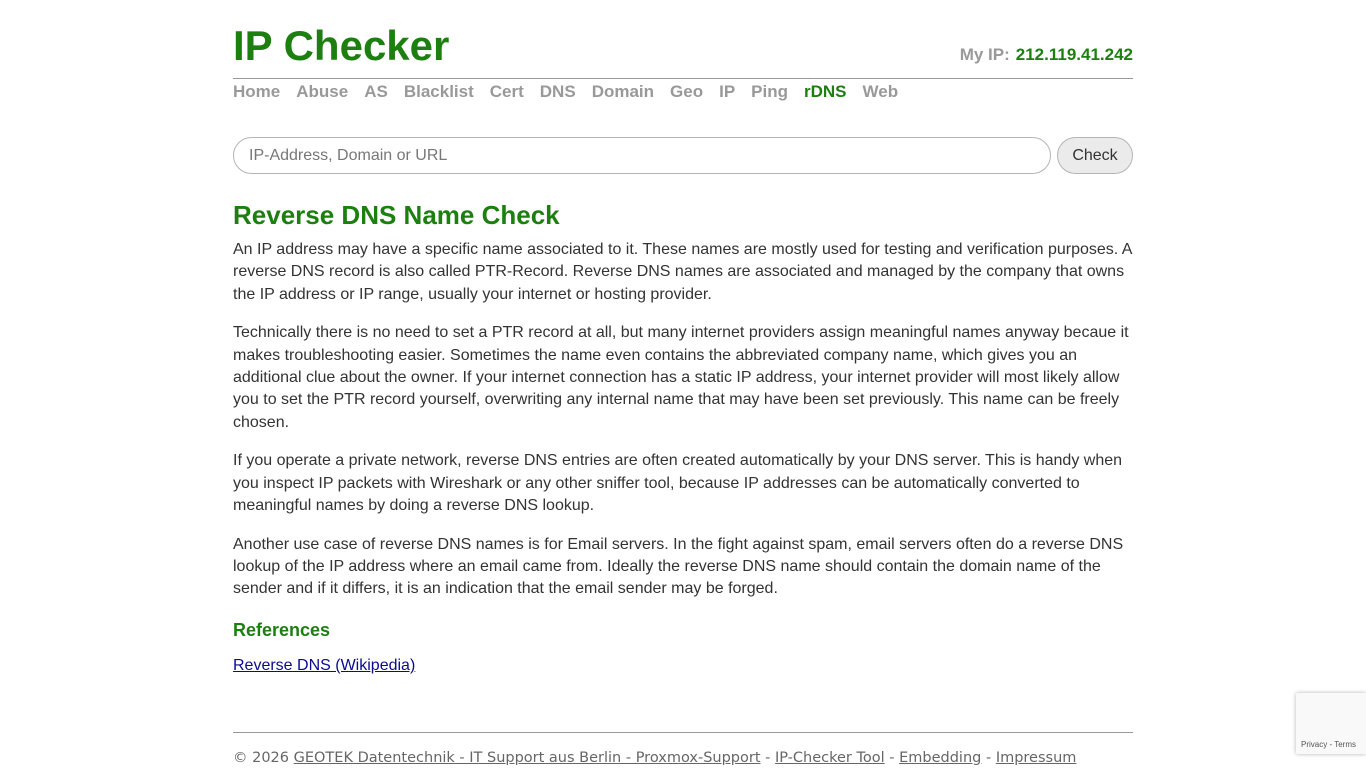 This screenshot has height=768, width=1366. What do you see at coordinates (558, 93) in the screenshot?
I see `nav-item-dns: DNS` at bounding box center [558, 93].